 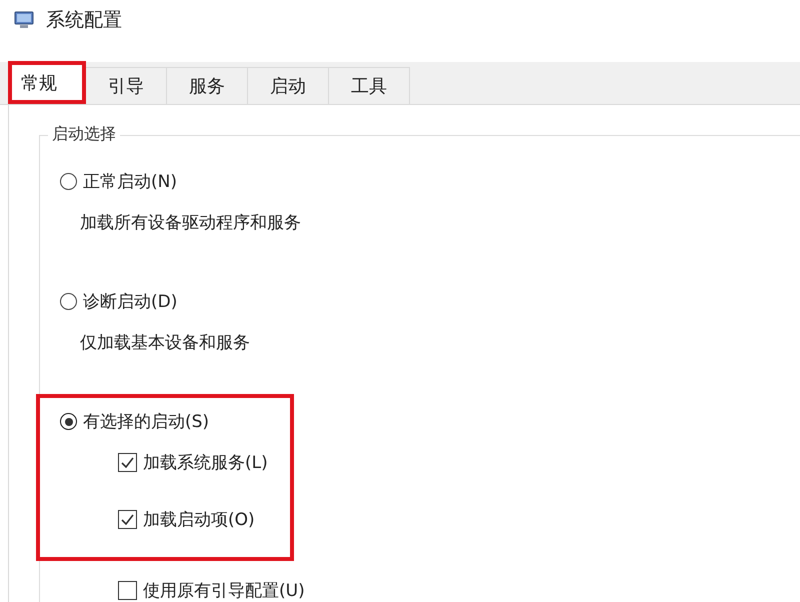 I want to click on option-description: 加载所有设备驱动程序和服务, so click(x=190, y=223).